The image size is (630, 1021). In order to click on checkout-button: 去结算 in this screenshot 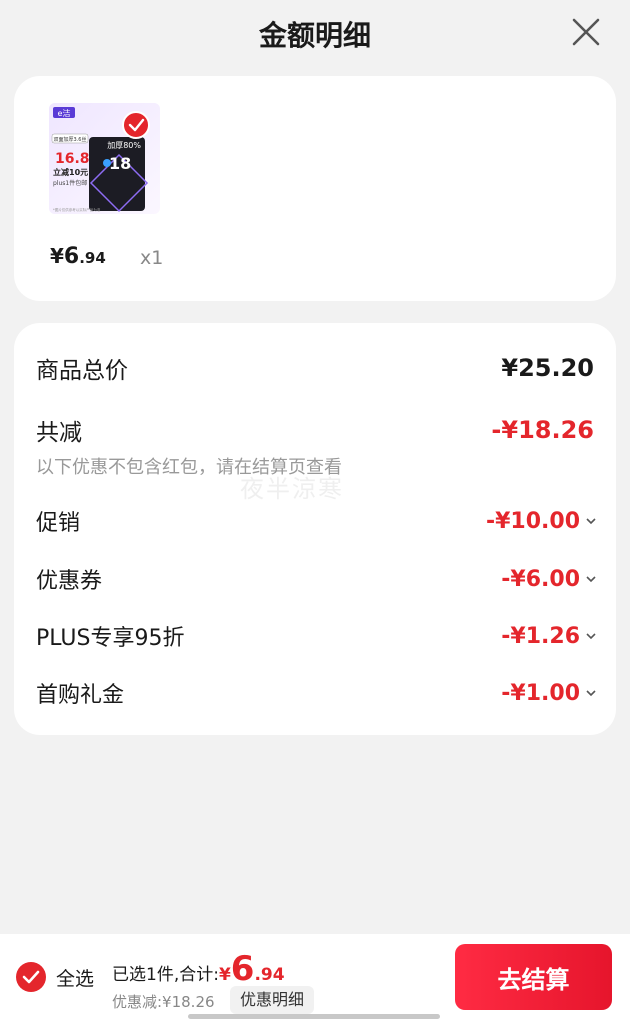, I will do `click(533, 977)`.